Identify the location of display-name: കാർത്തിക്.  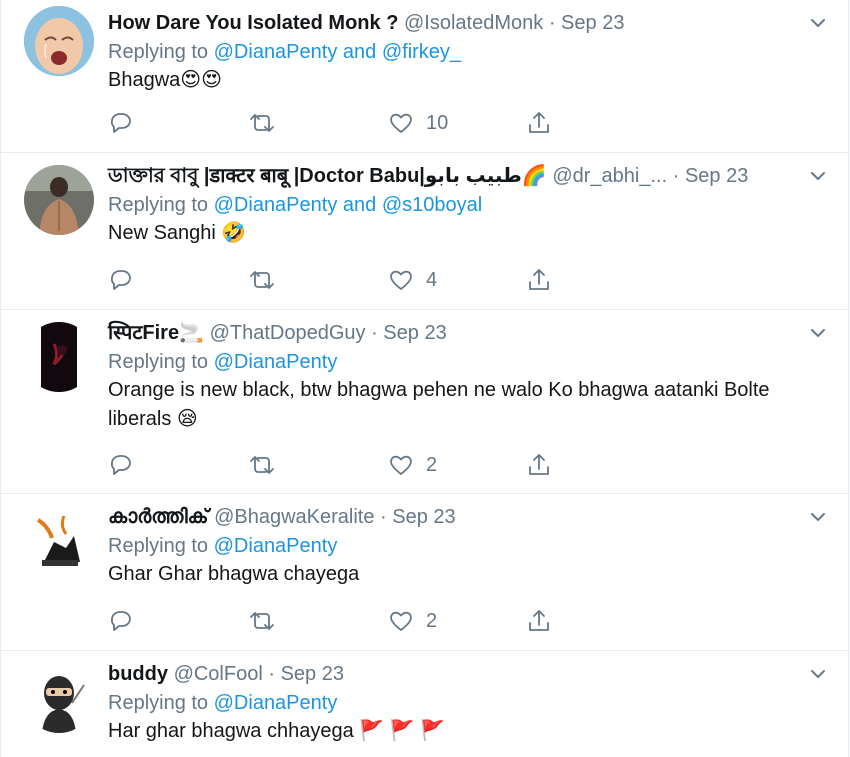
(158, 517).